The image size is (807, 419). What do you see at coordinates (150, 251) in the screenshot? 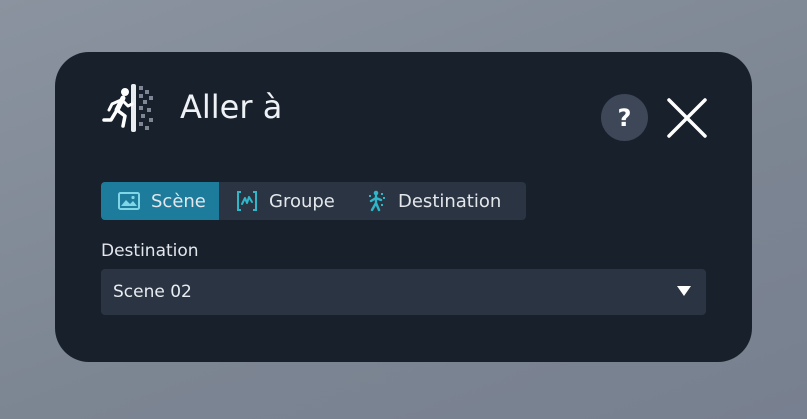
I see `destination-field-label: Destination` at bounding box center [150, 251].